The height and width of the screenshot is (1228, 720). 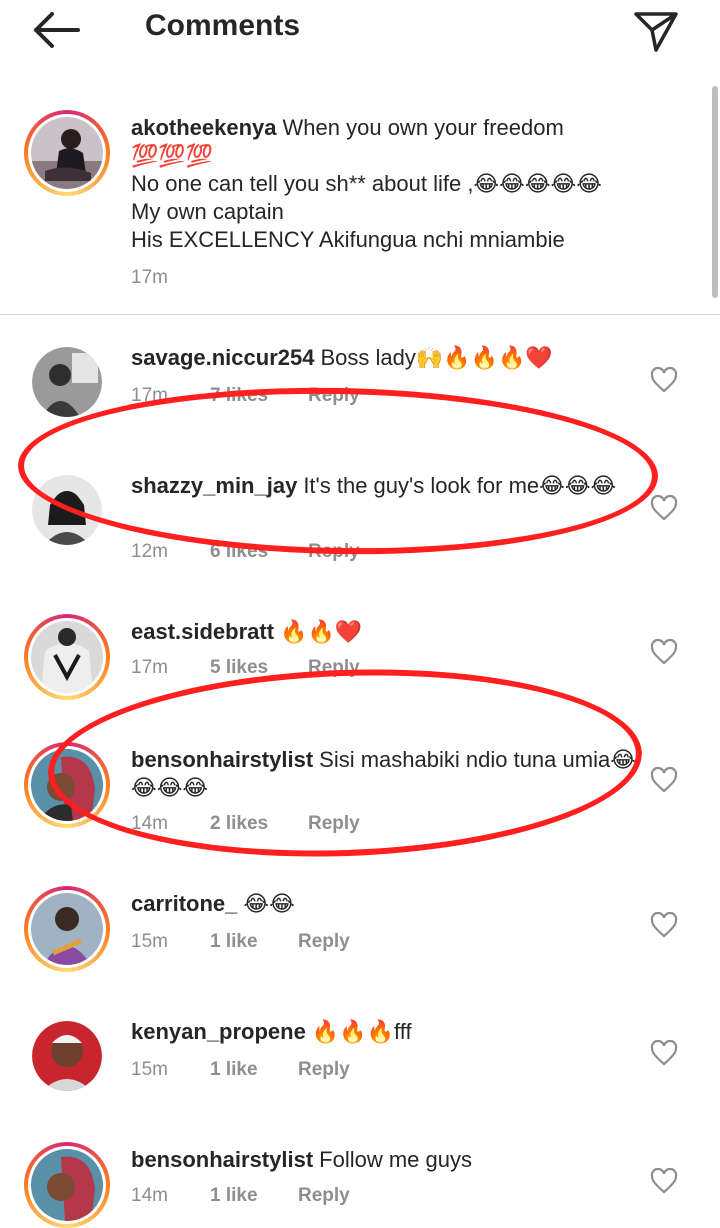 What do you see at coordinates (218, 1031) in the screenshot?
I see `comment-username: kenyan_propene` at bounding box center [218, 1031].